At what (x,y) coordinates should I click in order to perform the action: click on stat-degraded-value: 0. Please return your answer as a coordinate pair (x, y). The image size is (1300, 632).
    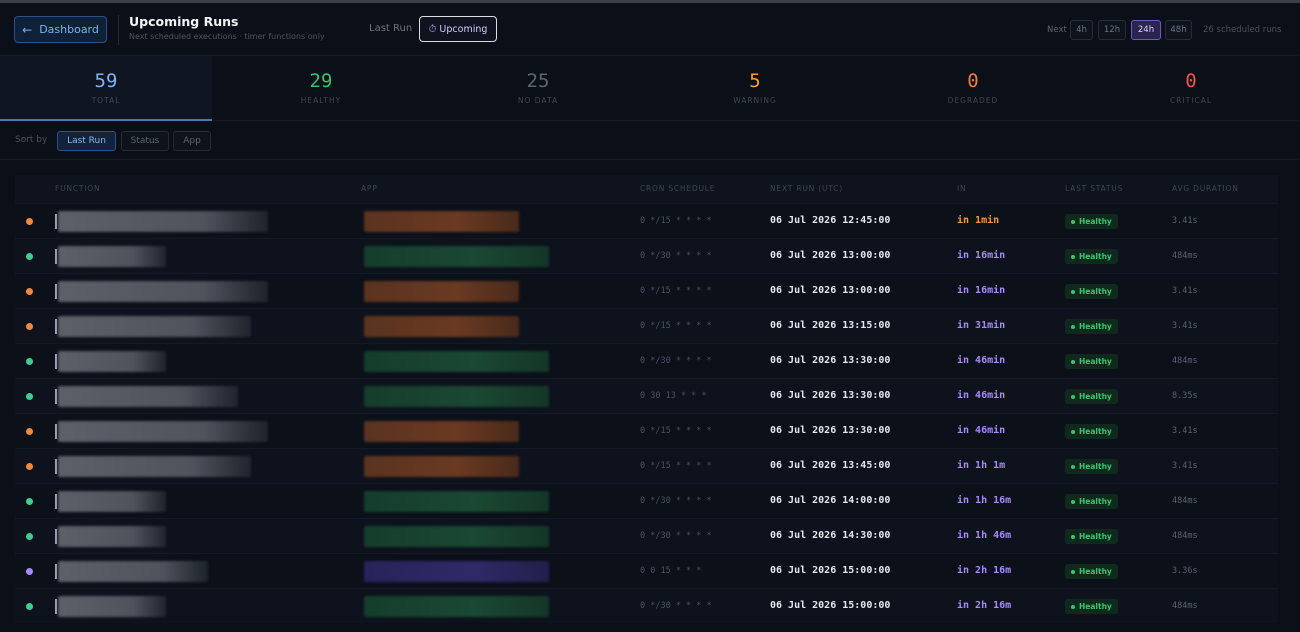
    Looking at the image, I should click on (973, 81).